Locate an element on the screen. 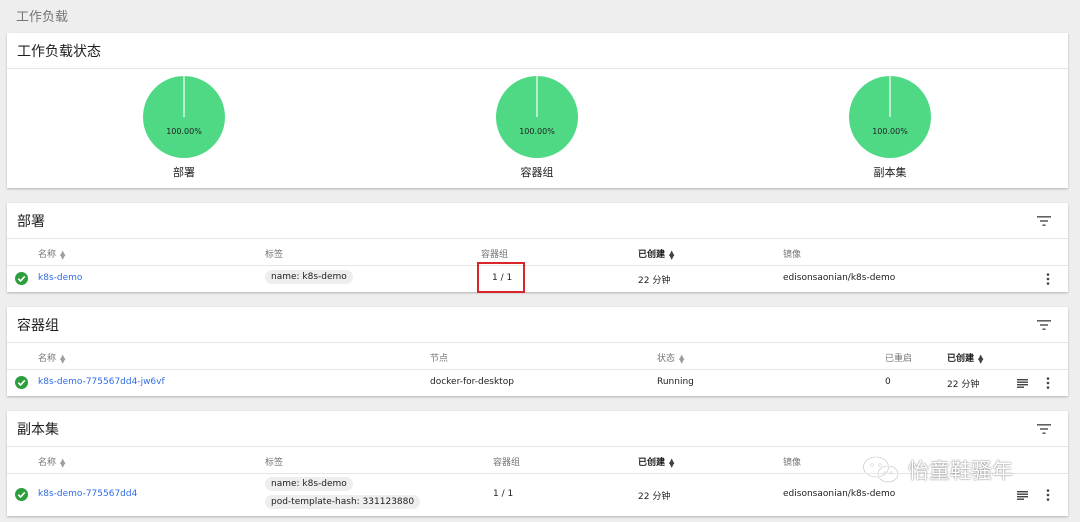 This screenshot has width=1080, height=522. replicaset-name-link: k8s-demo-775567dd4 is located at coordinates (87, 494).